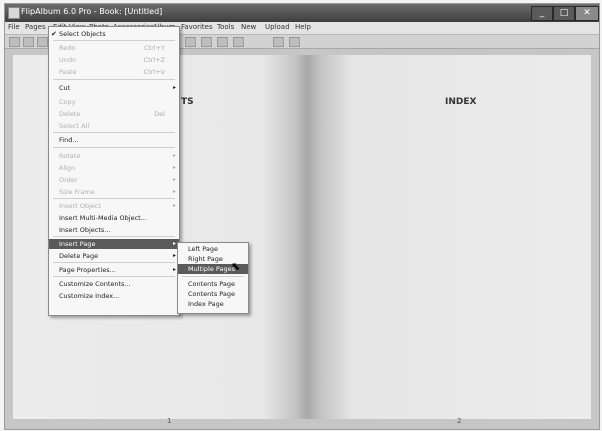 The height and width of the screenshot is (431, 602). I want to click on shortcut-label: Ctrl+V, so click(154, 72).